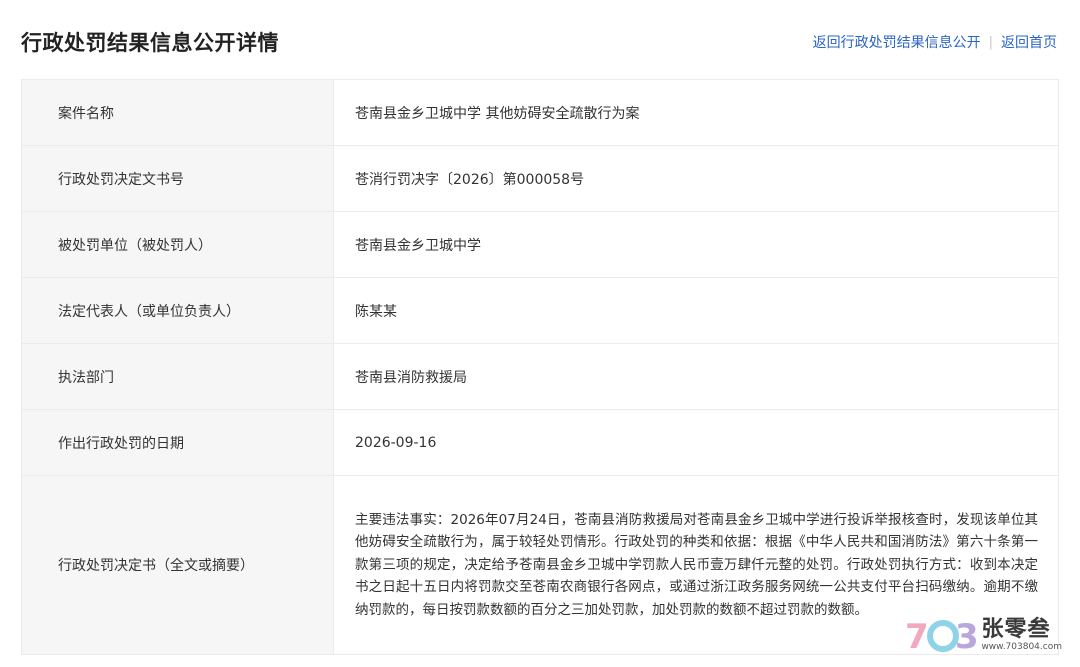 This screenshot has width=1080, height=667. I want to click on table-row-enforcement-department: 执法部门 苍南县消防救援局, so click(540, 377).